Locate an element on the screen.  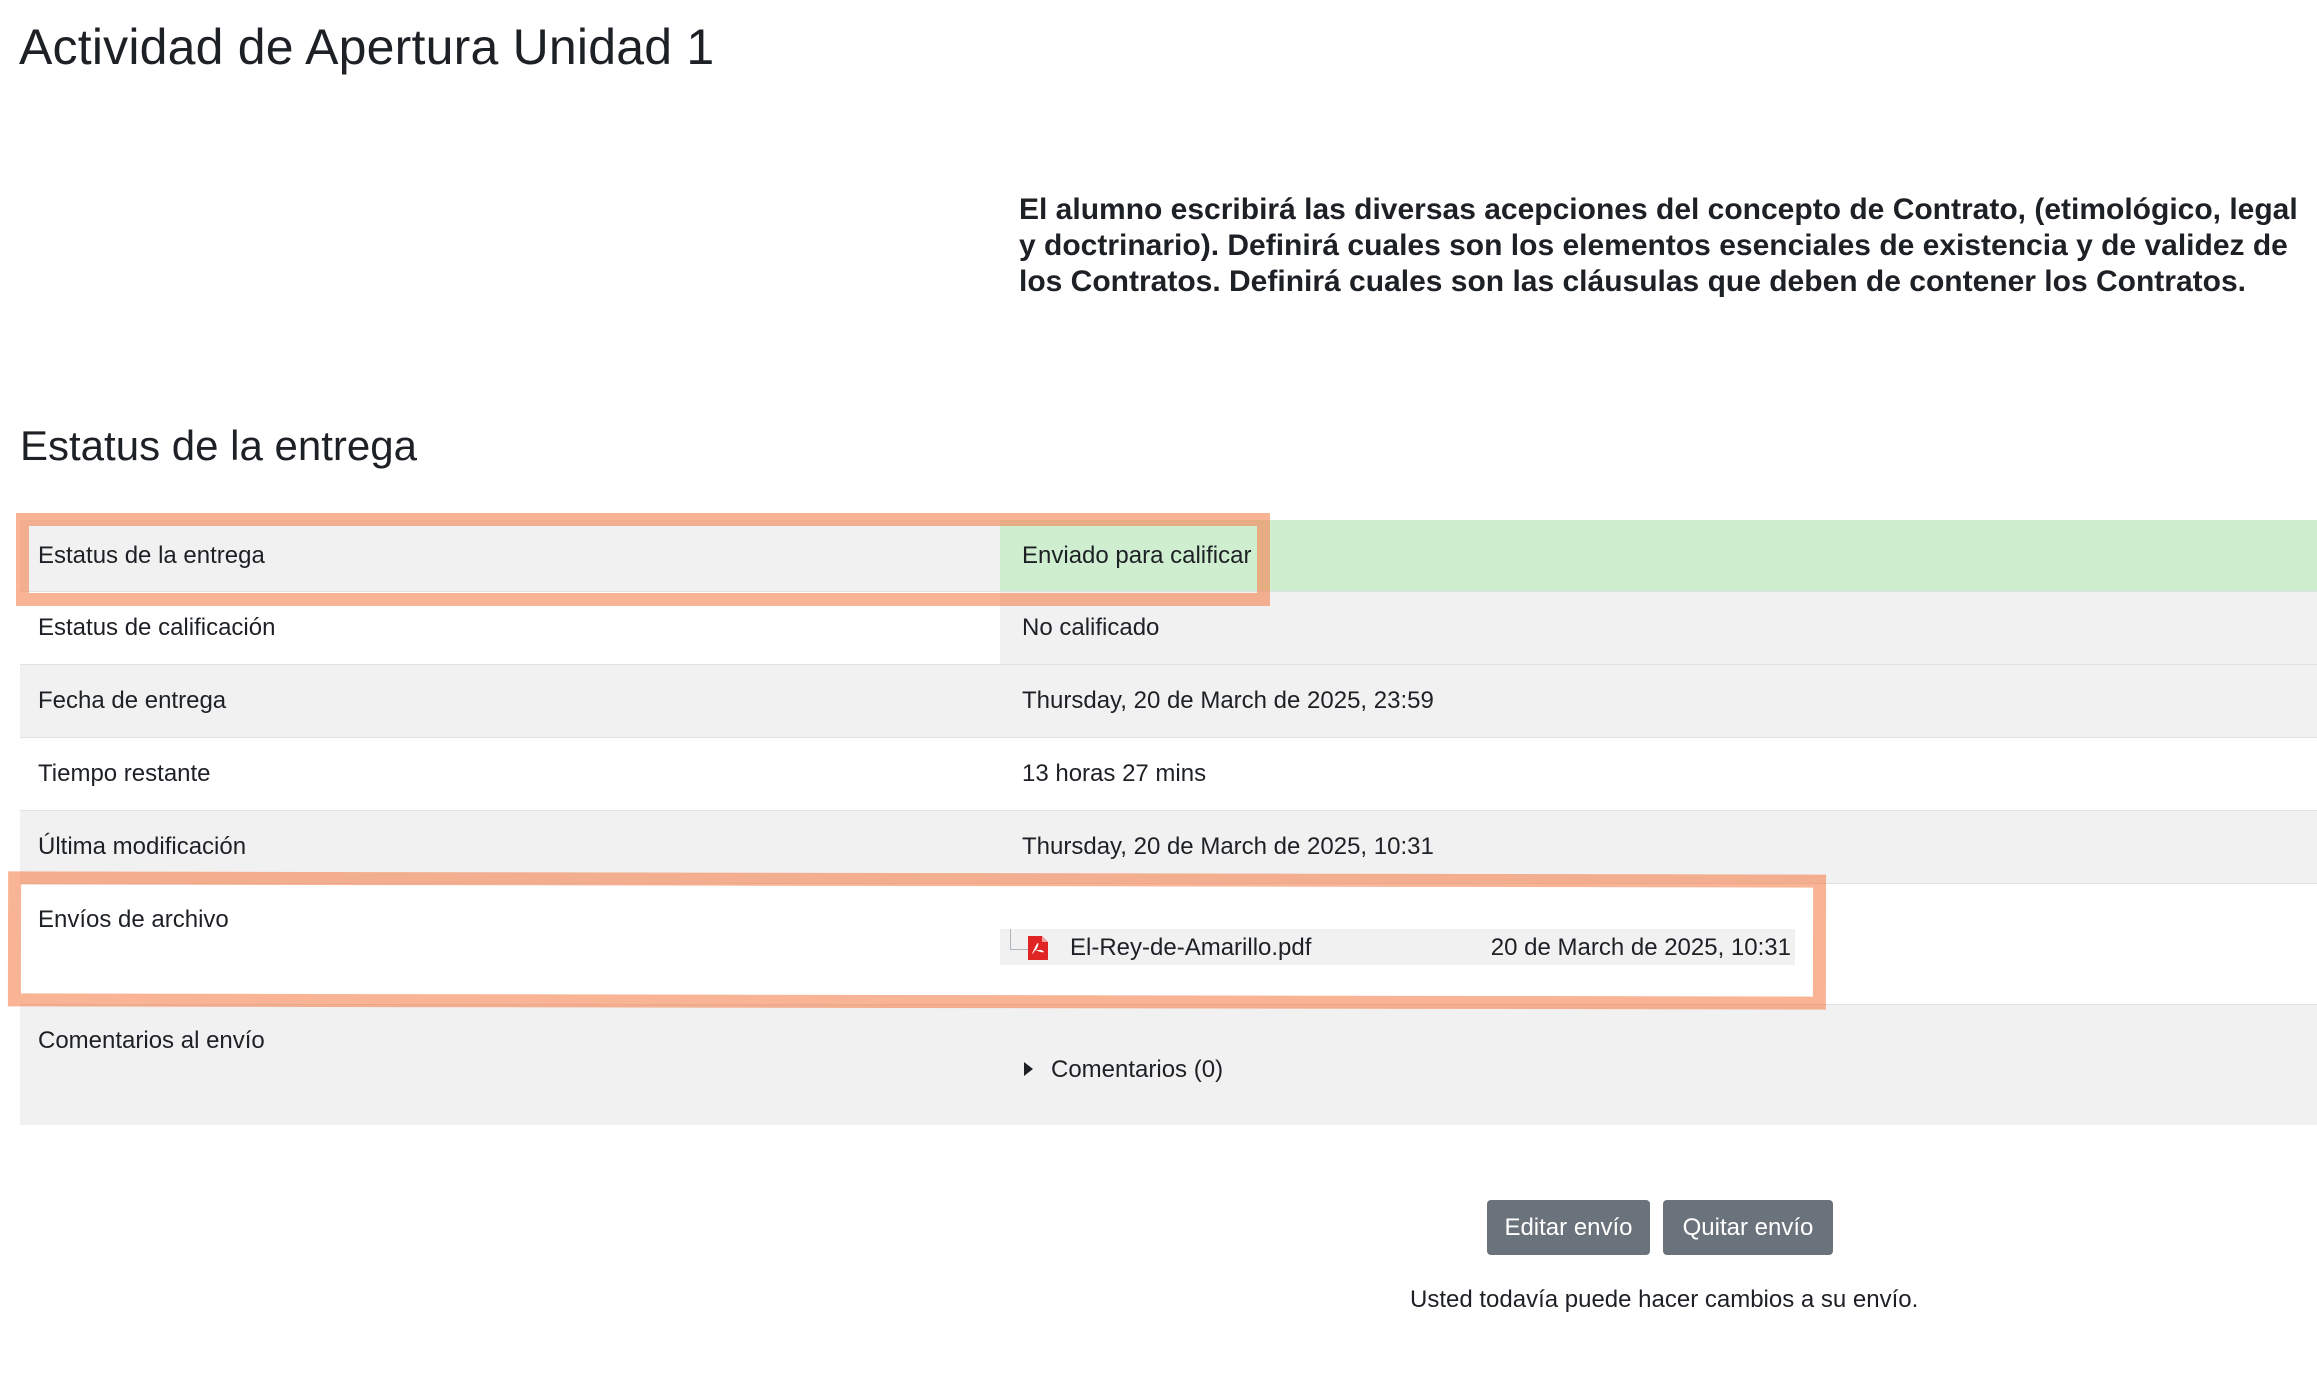
comments-toggle: Comentarios (0) is located at coordinates (1123, 1070).